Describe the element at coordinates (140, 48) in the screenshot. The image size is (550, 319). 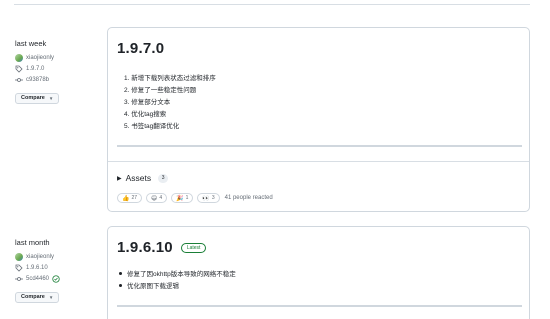
I see `release-title: 1.9.7.0` at that location.